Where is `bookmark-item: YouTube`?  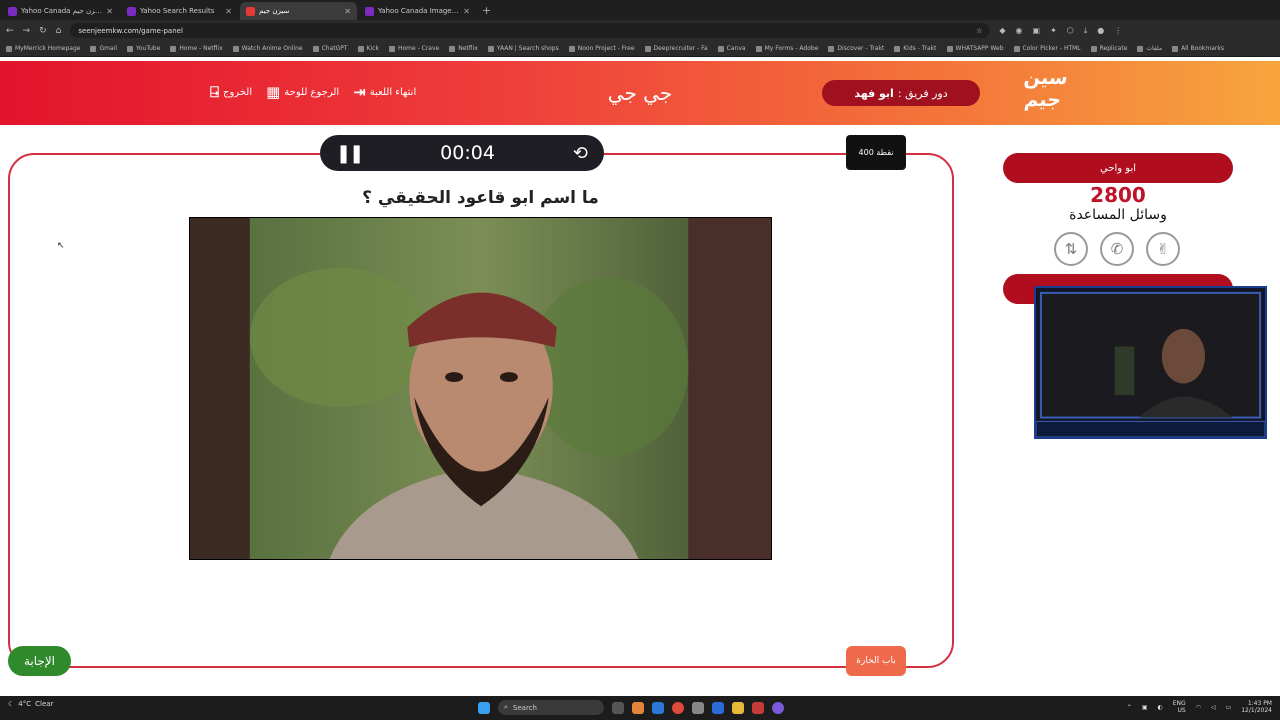 bookmark-item: YouTube is located at coordinates (143, 48).